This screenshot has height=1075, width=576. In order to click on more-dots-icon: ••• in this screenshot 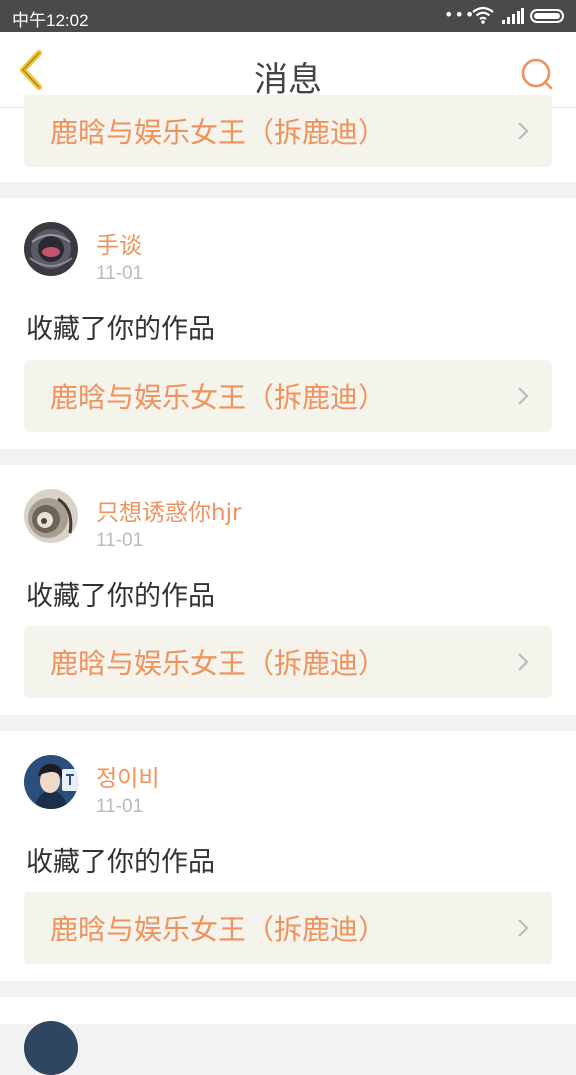, I will do `click(460, 14)`.